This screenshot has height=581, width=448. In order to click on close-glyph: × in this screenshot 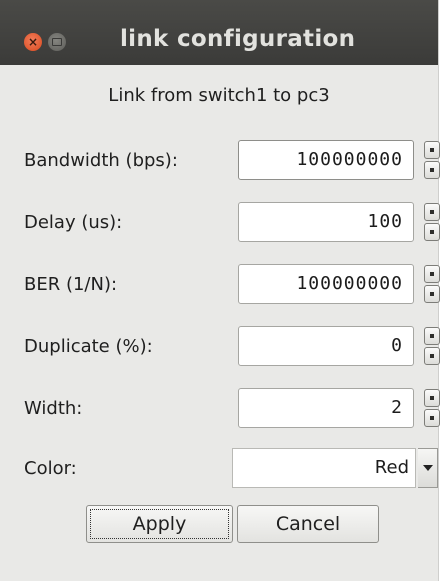, I will do `click(33, 42)`.